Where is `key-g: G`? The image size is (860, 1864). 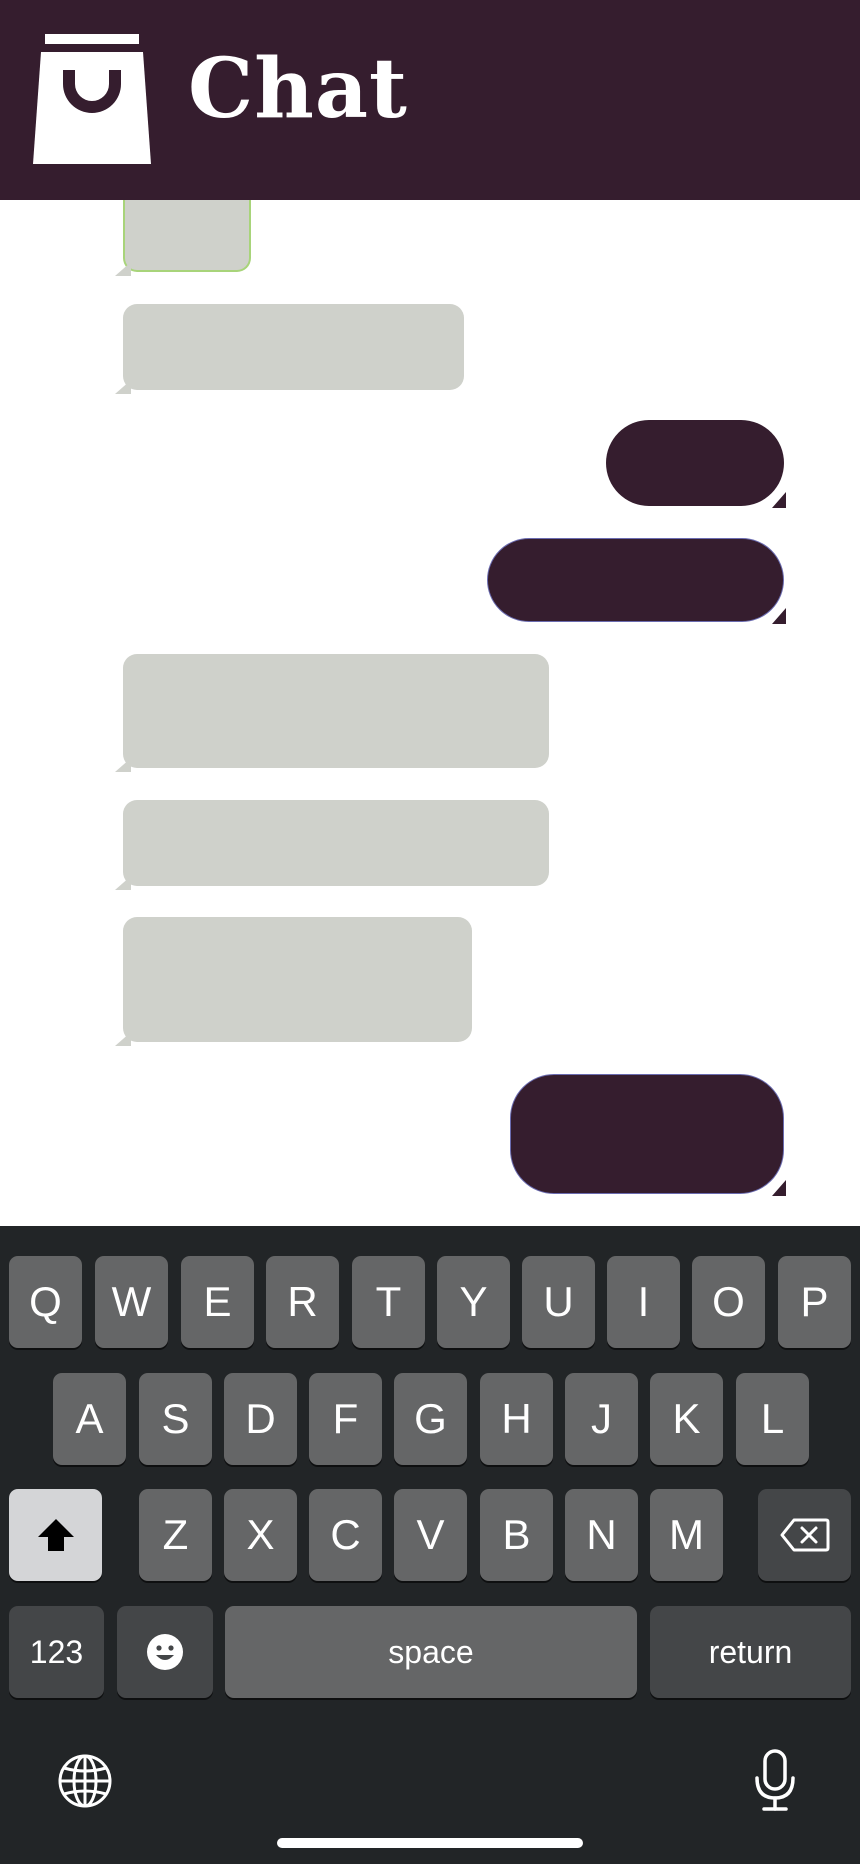
key-g: G is located at coordinates (430, 1419).